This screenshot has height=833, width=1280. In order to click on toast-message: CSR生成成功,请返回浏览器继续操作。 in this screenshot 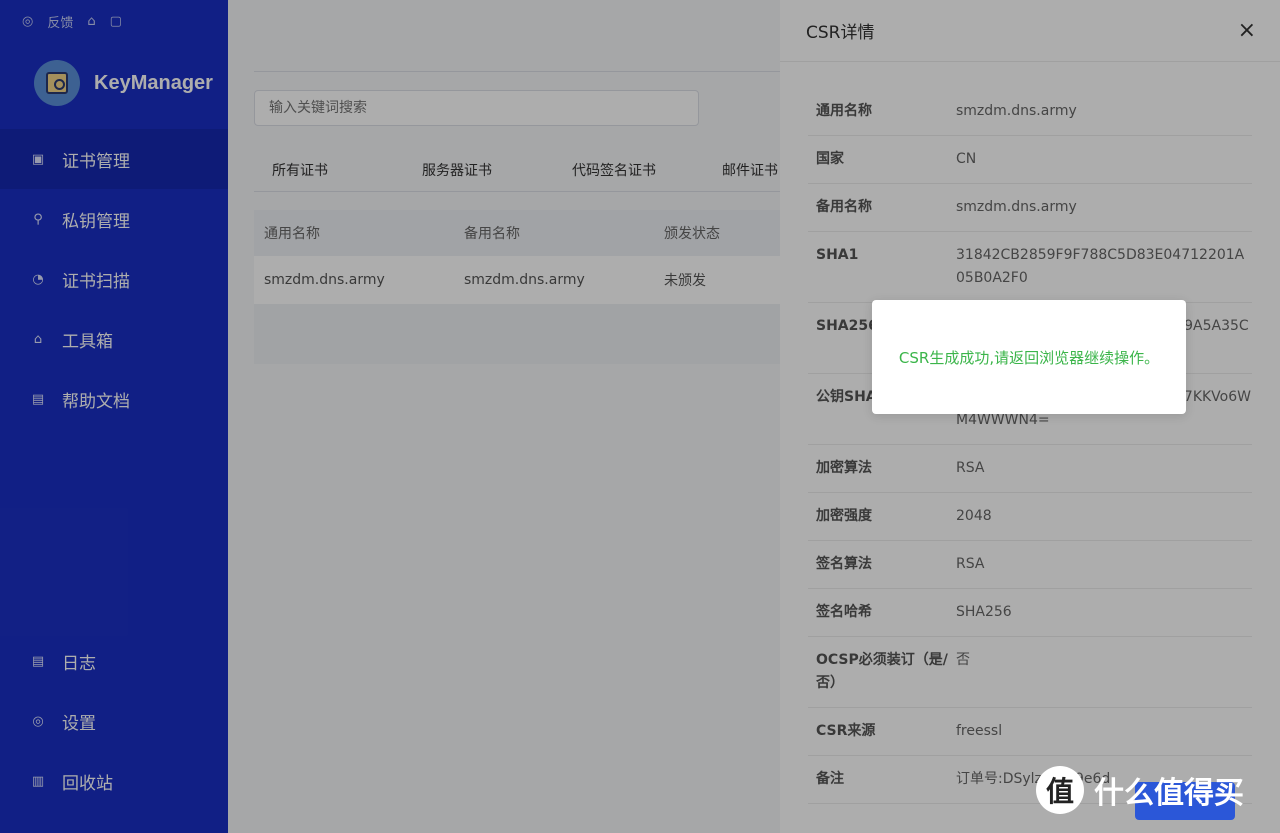, I will do `click(1029, 357)`.